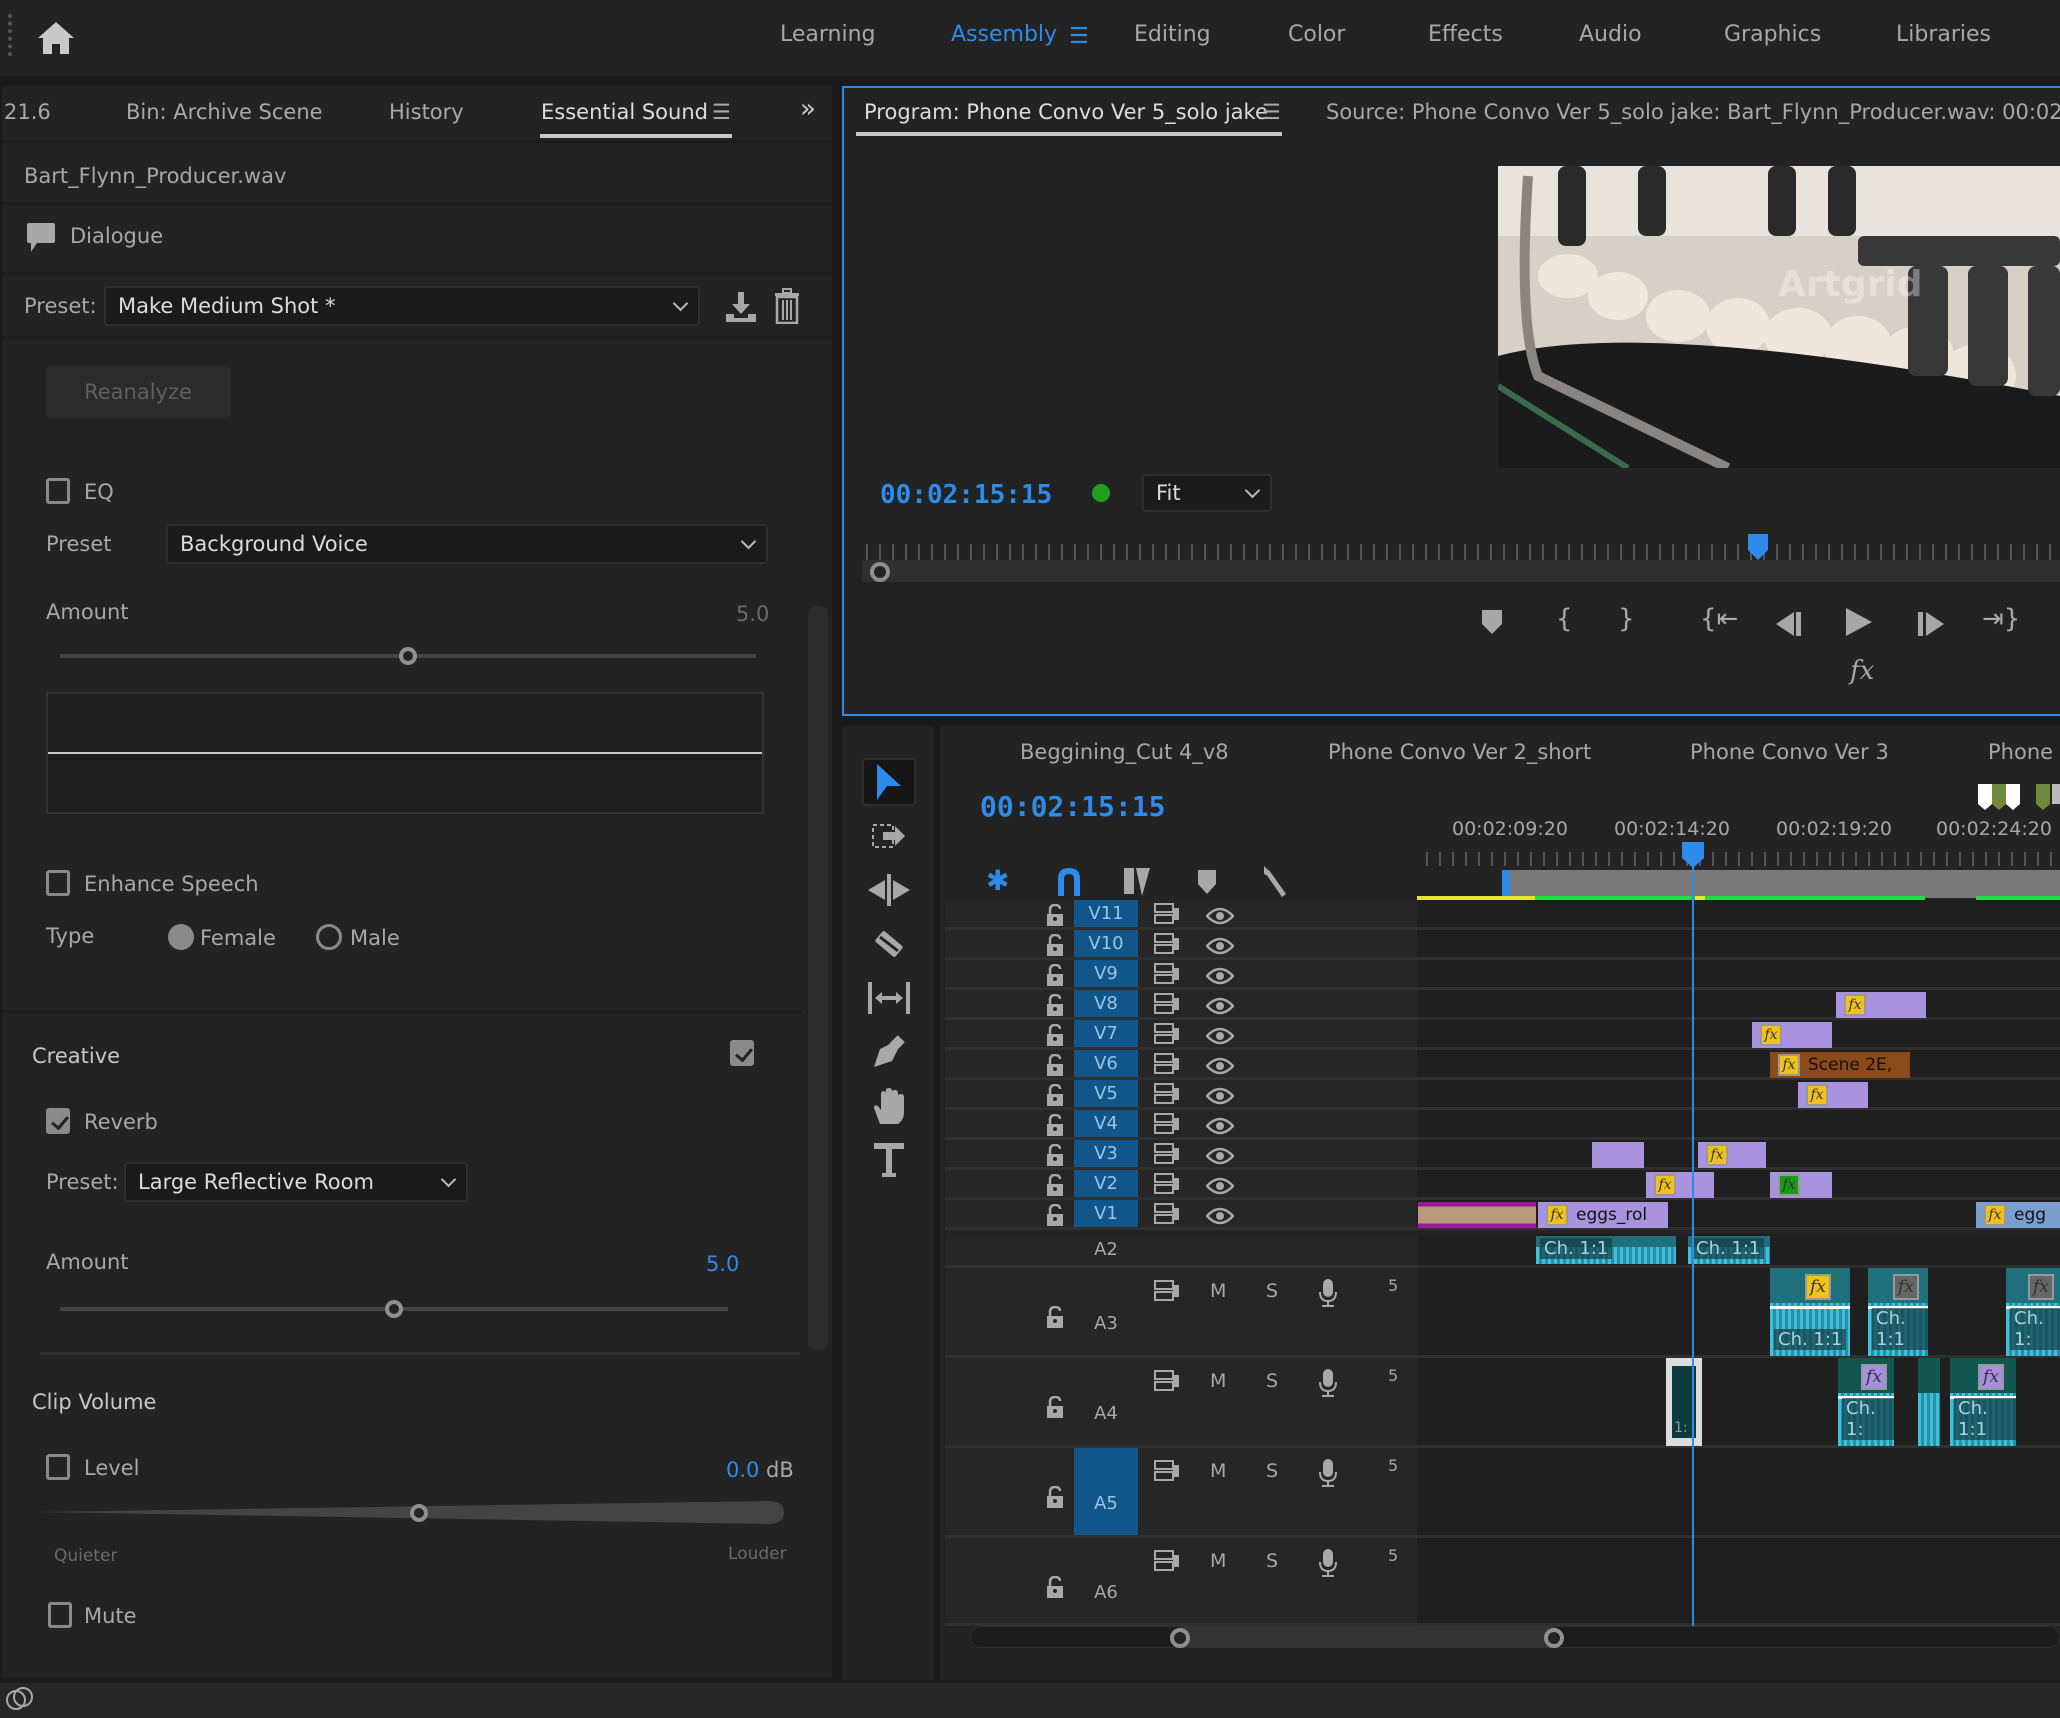 The height and width of the screenshot is (1718, 2060). I want to click on track-target-v5: V5, so click(1106, 1093).